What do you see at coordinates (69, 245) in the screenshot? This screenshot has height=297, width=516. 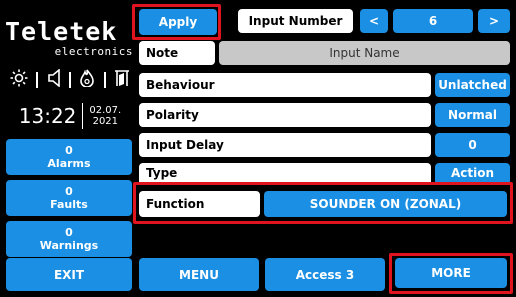 I see `warnings-label: Warnings` at bounding box center [69, 245].